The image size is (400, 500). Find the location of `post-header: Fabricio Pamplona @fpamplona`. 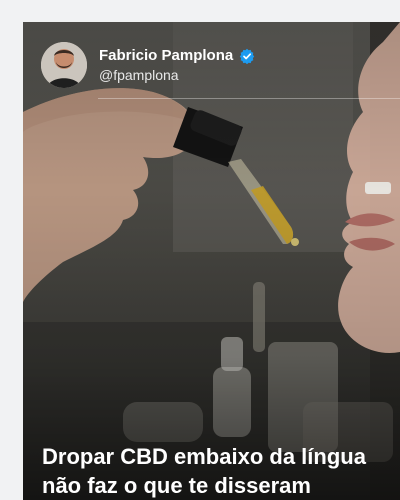

post-header: Fabricio Pamplona @fpamplona is located at coordinates (148, 65).